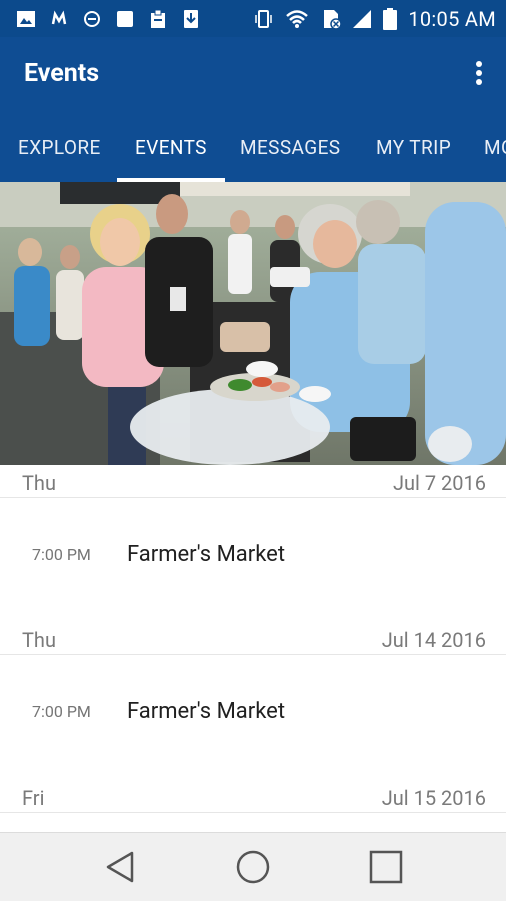 The height and width of the screenshot is (901, 506). I want to click on divider, so click(253, 812).